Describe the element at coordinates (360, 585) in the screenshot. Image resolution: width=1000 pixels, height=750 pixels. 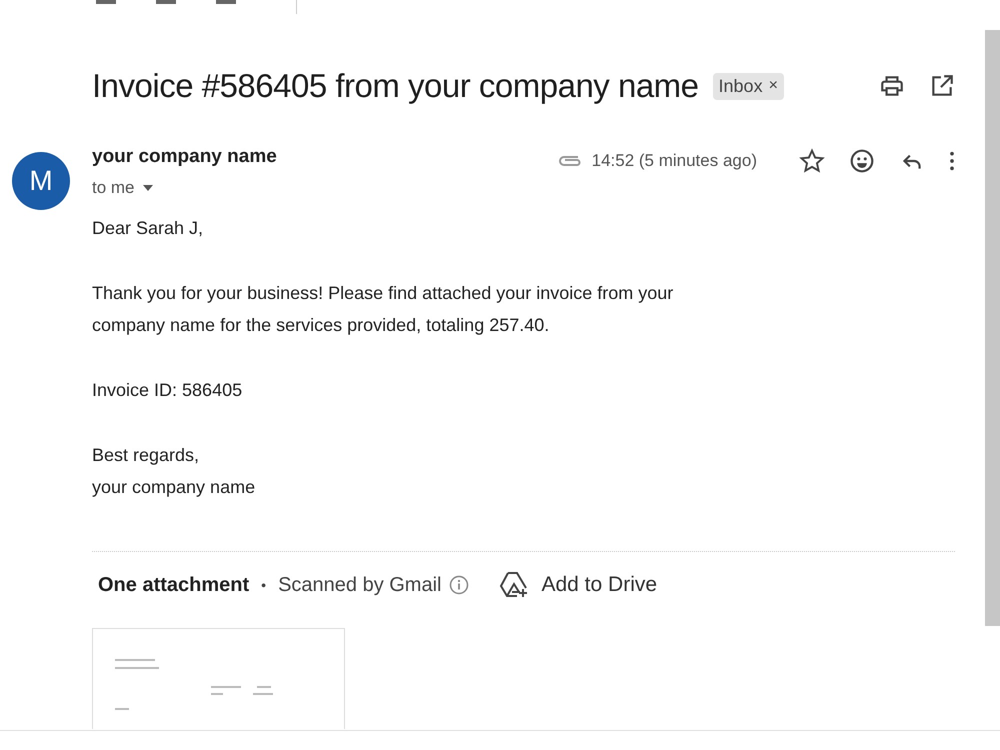
I see `scan-note: Scanned by Gmail` at that location.